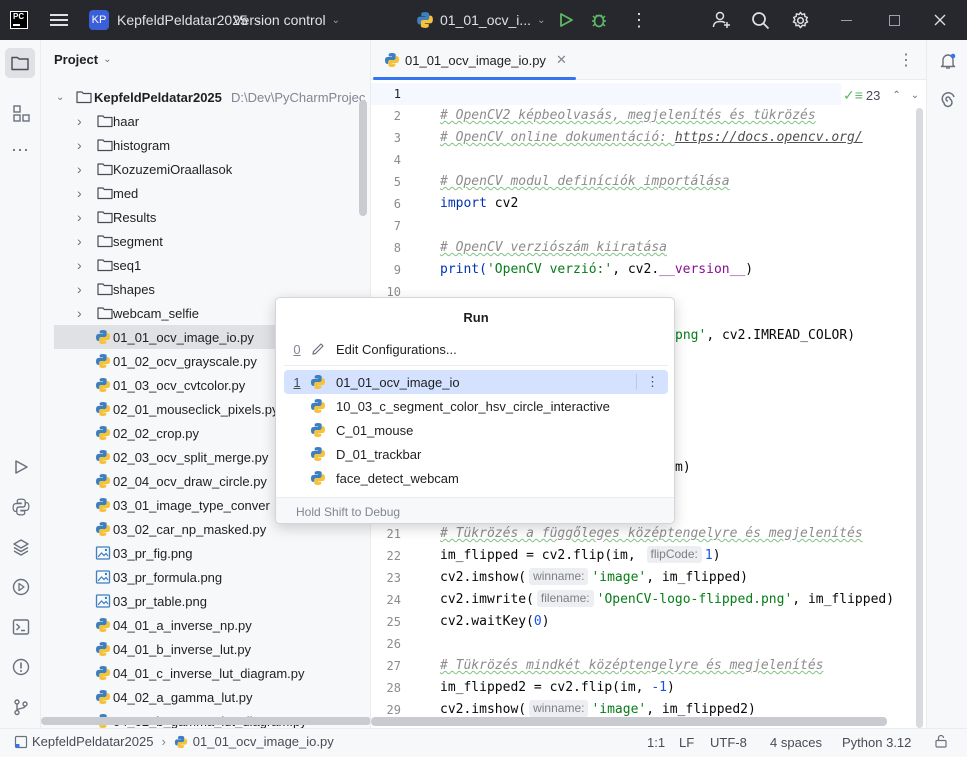  I want to click on tree-file: 04_02_a_gamma_lut.py, so click(205, 697).